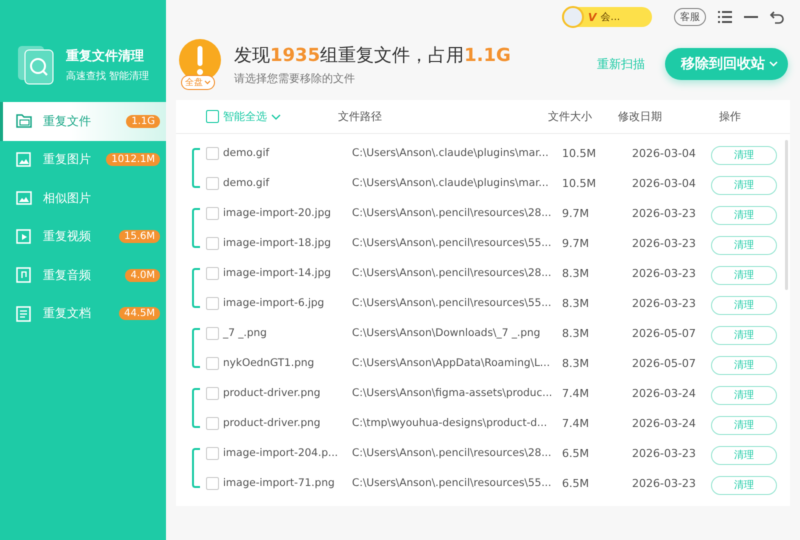 This screenshot has height=540, width=800. Describe the element at coordinates (640, 116) in the screenshot. I see `column-header: 修改日期` at that location.